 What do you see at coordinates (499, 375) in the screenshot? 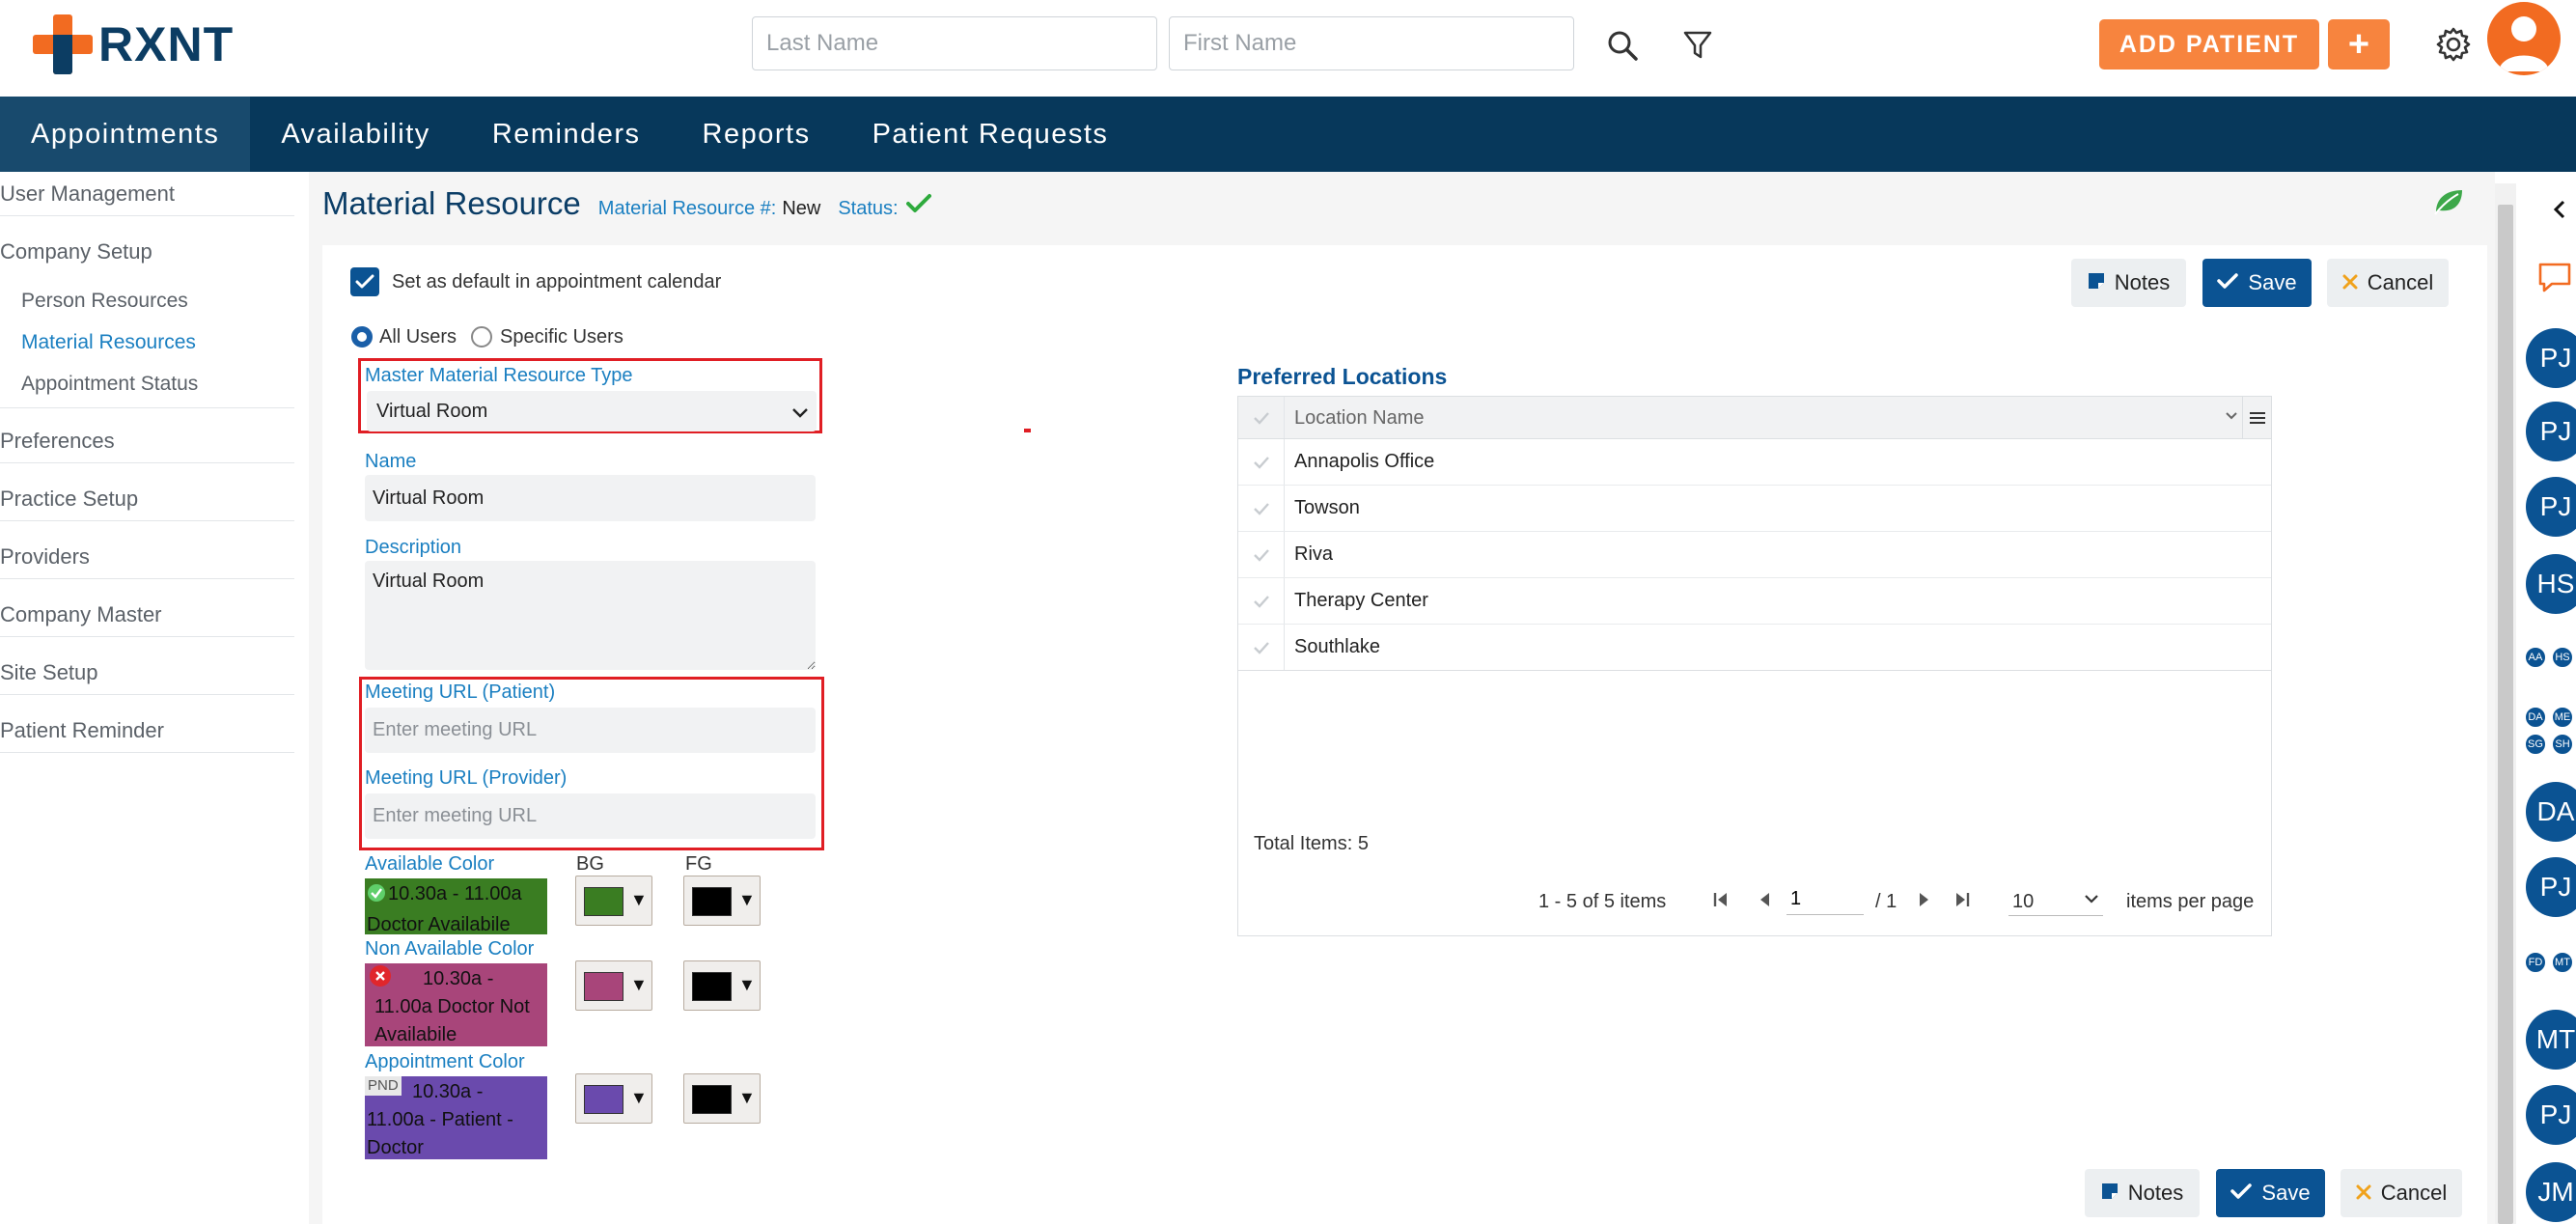
I see `master-type-label: Master Material Resource Type` at bounding box center [499, 375].